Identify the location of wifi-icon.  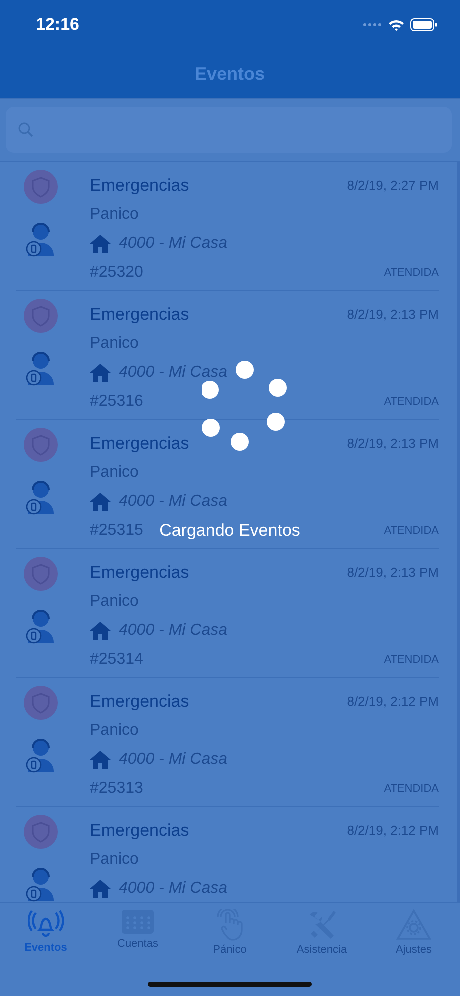
(396, 25).